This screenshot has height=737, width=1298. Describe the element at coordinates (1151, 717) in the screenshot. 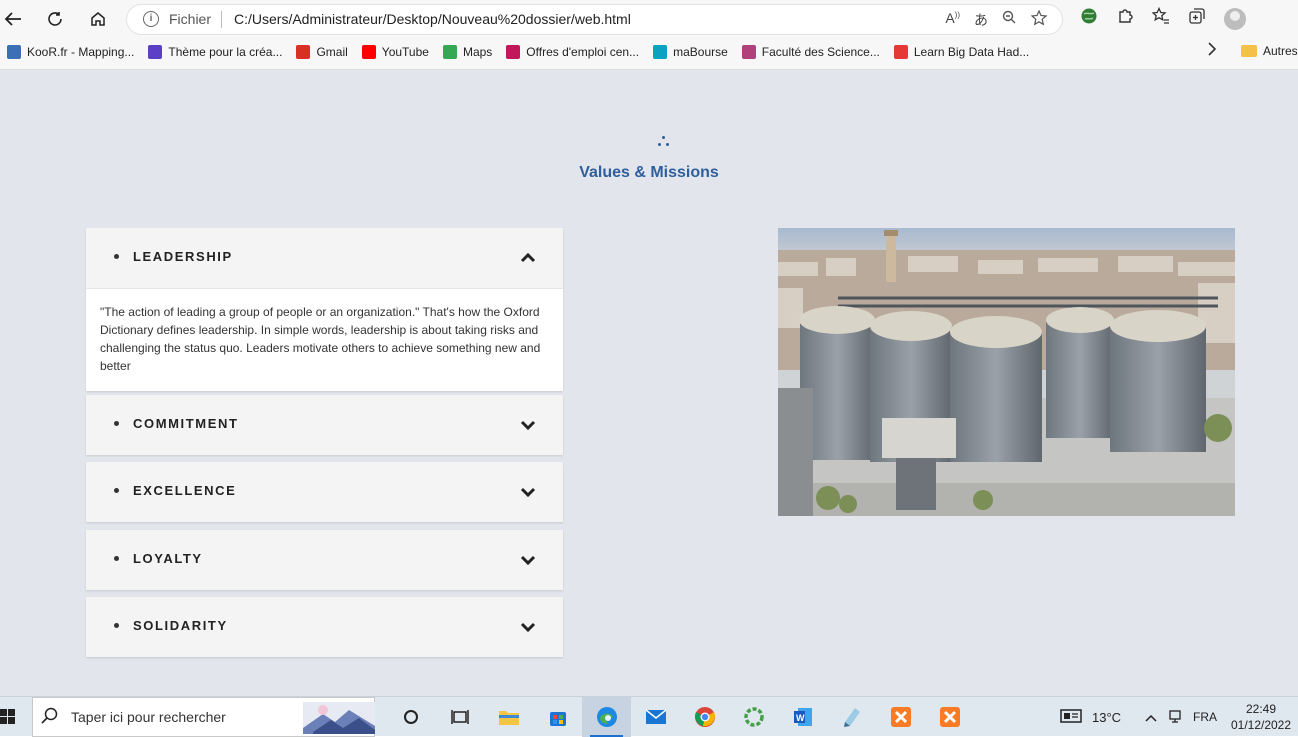

I see `tray-chevron-up-icon` at that location.